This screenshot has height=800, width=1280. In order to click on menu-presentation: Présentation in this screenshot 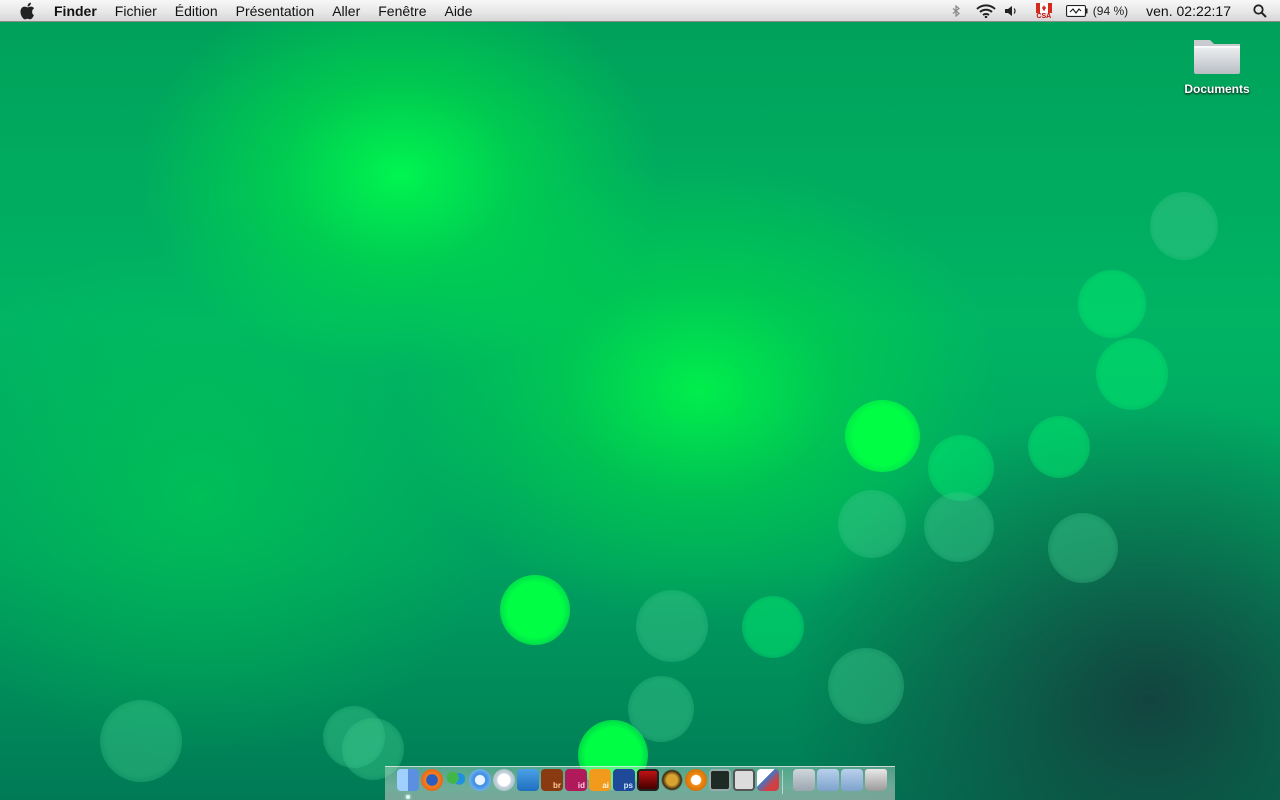, I will do `click(275, 11)`.